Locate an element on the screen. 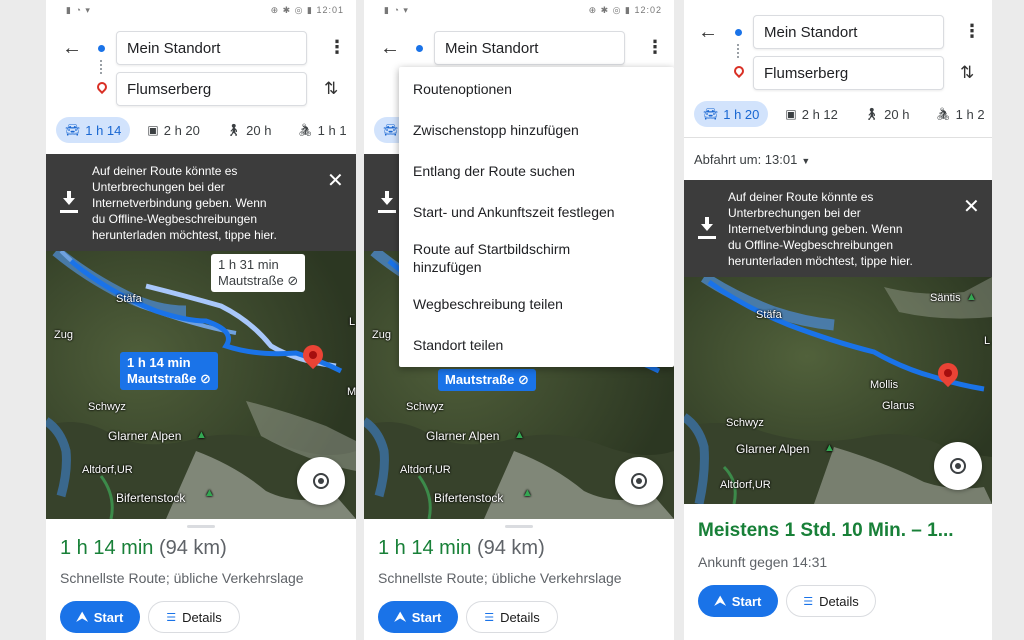 The height and width of the screenshot is (640, 1024). departure-time-selector: Abfahrt um: 13:01 ▼ is located at coordinates (752, 159).